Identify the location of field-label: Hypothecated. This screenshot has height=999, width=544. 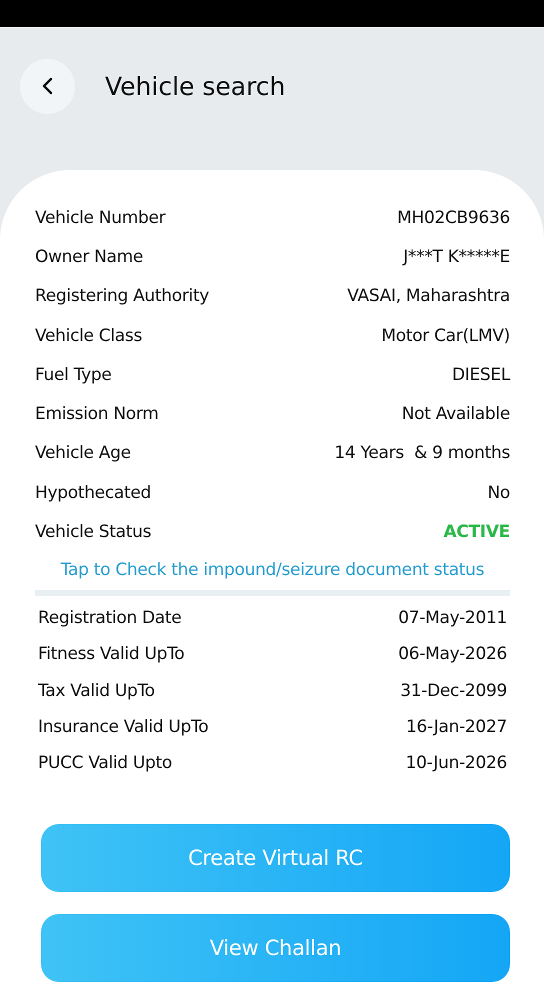
(93, 492).